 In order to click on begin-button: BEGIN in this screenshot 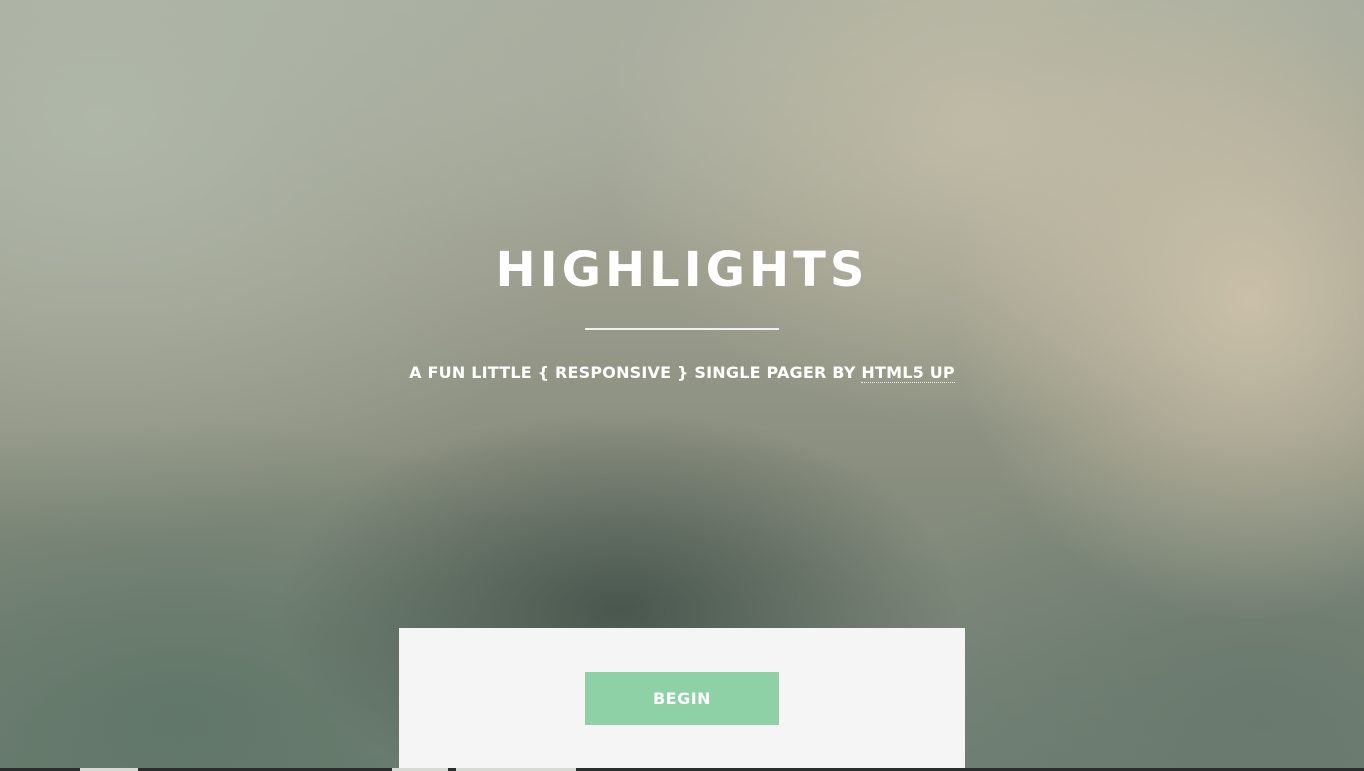, I will do `click(682, 698)`.